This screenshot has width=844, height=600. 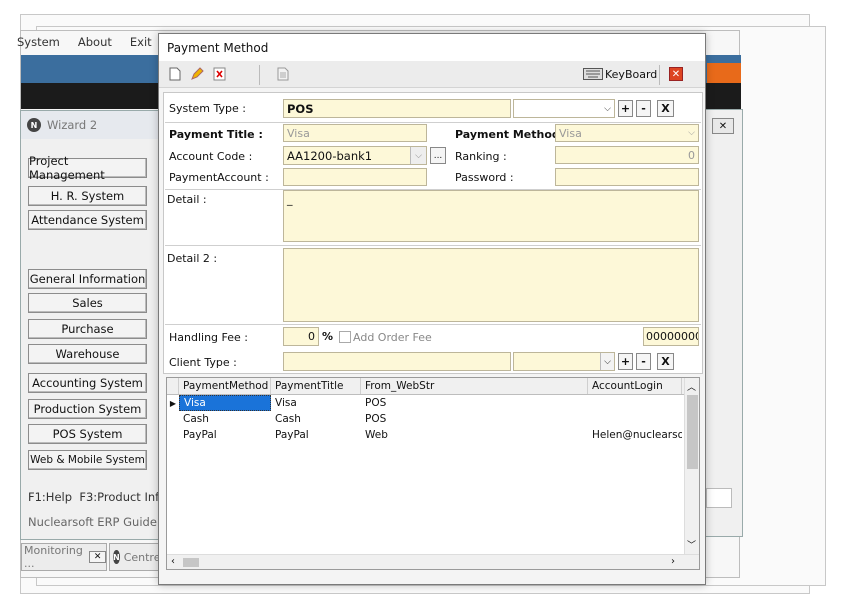 What do you see at coordinates (691, 544) in the screenshot?
I see `scroll-down-icon: ﹀` at bounding box center [691, 544].